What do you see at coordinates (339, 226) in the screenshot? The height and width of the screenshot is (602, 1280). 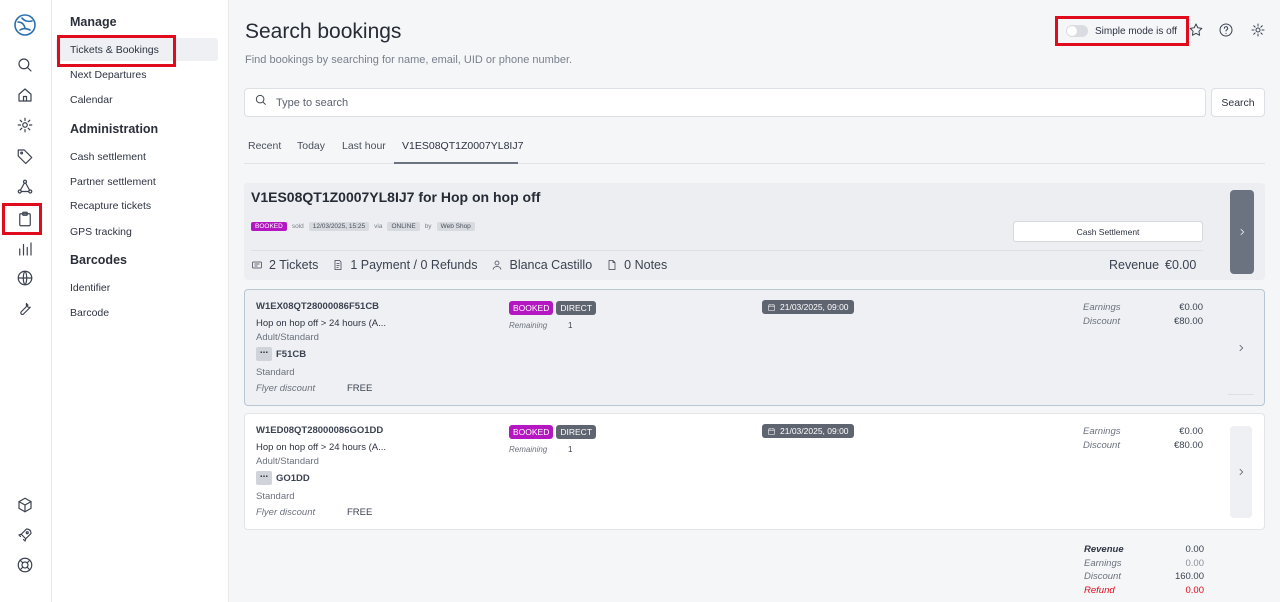 I see `sold-date-badge: 12/03/2025, 15:25` at bounding box center [339, 226].